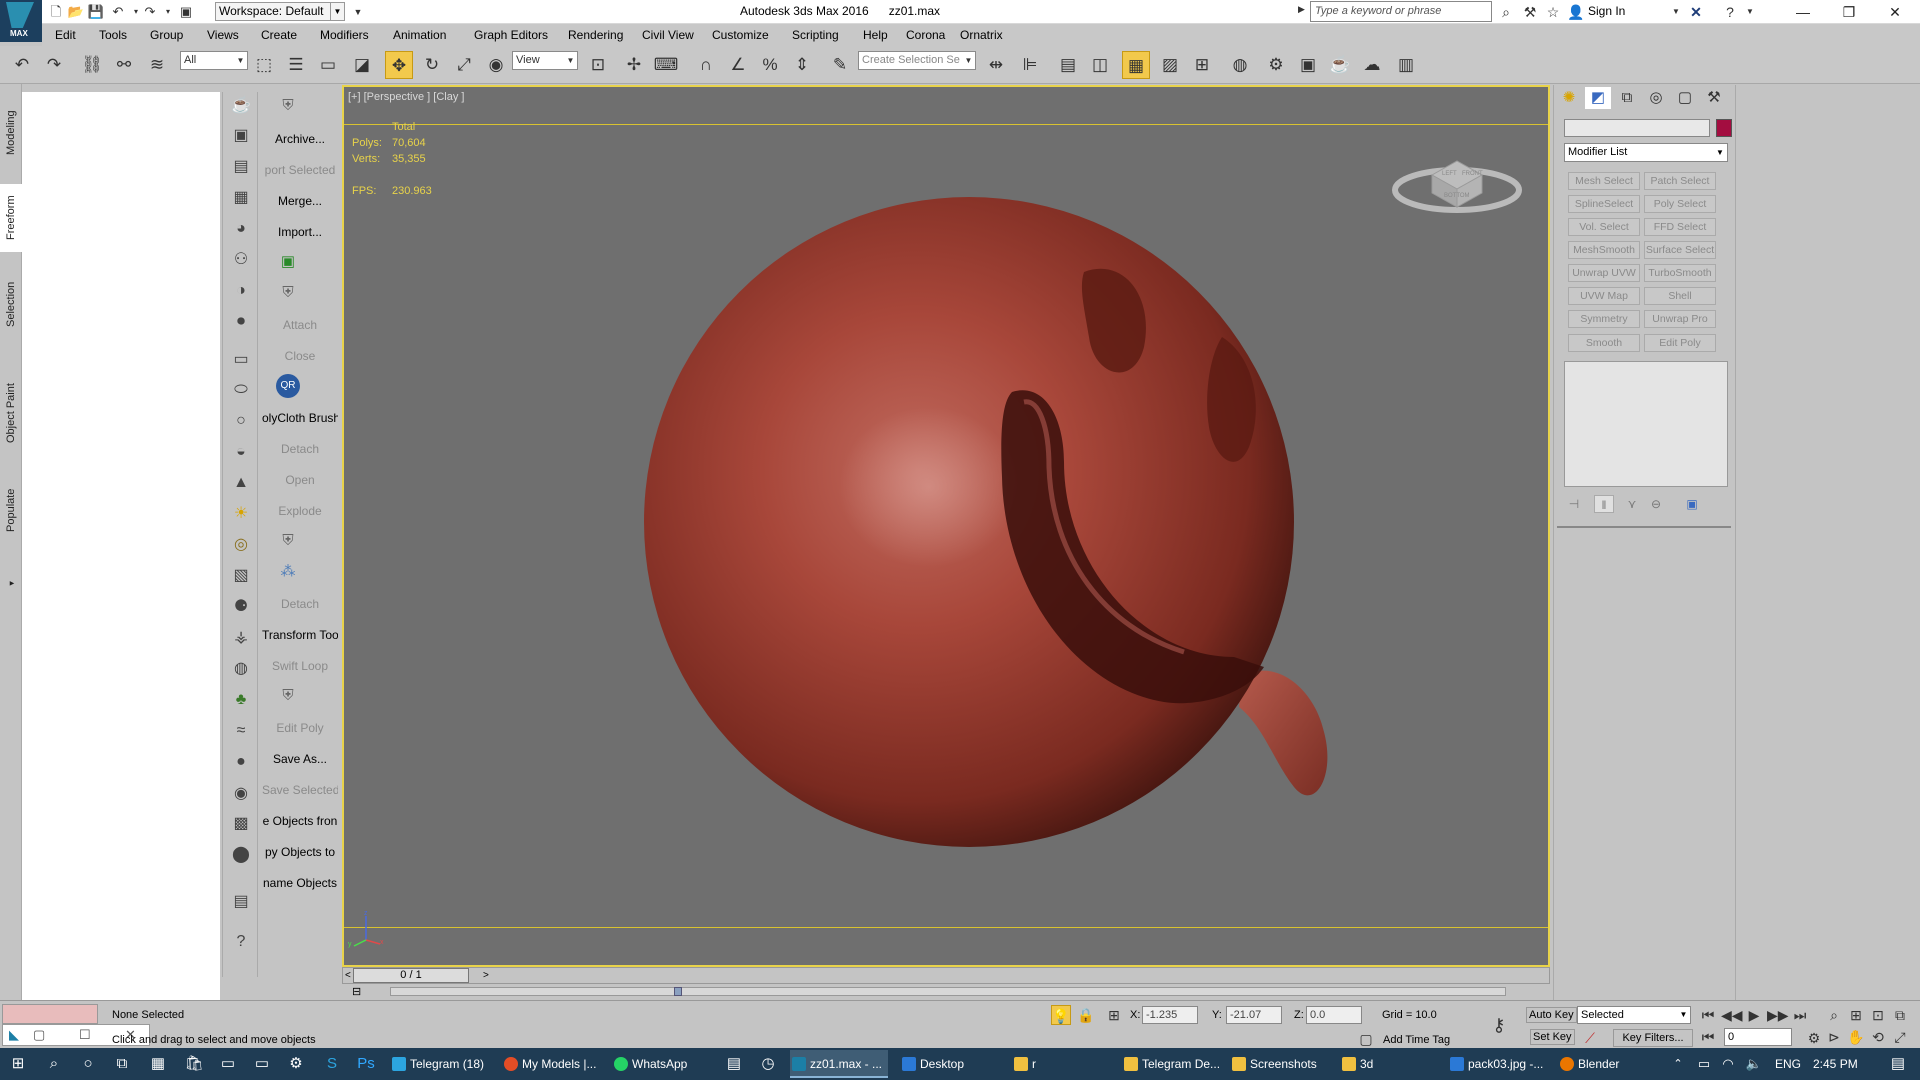  Describe the element at coordinates (241, 452) in the screenshot. I see `geosphere-icon: ◒` at that location.